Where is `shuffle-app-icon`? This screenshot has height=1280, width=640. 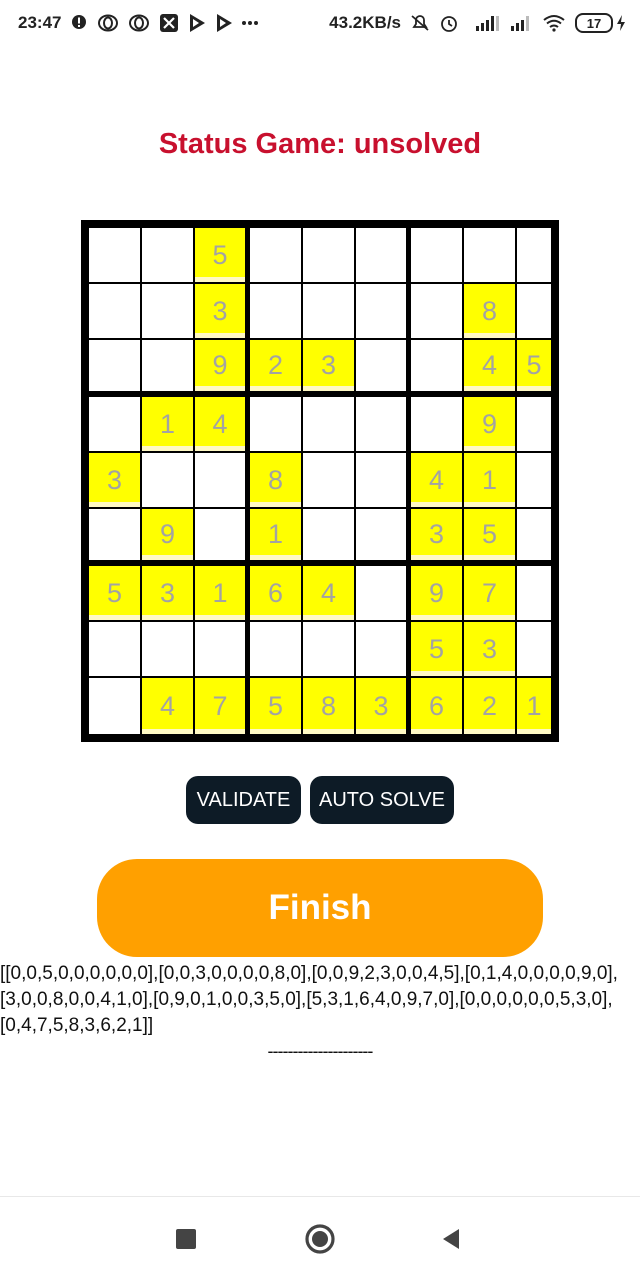
shuffle-app-icon is located at coordinates (169, 23).